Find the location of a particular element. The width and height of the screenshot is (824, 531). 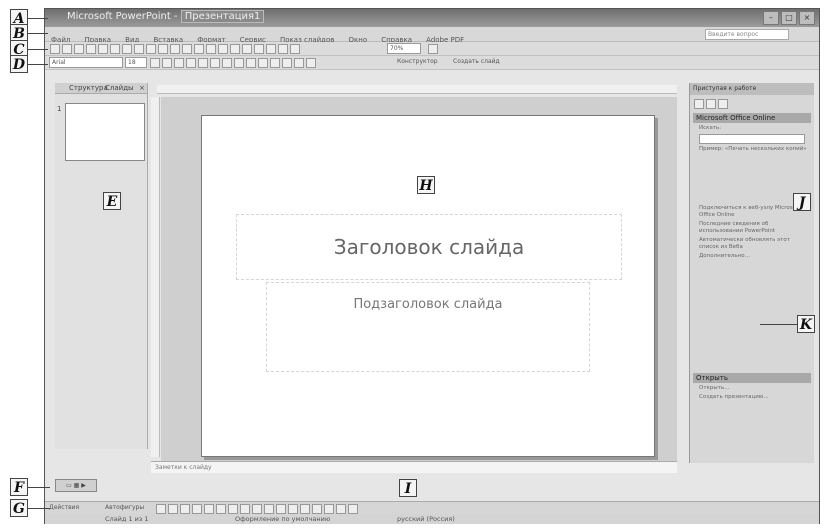

standard-toolbar: 70% is located at coordinates (432, 49).